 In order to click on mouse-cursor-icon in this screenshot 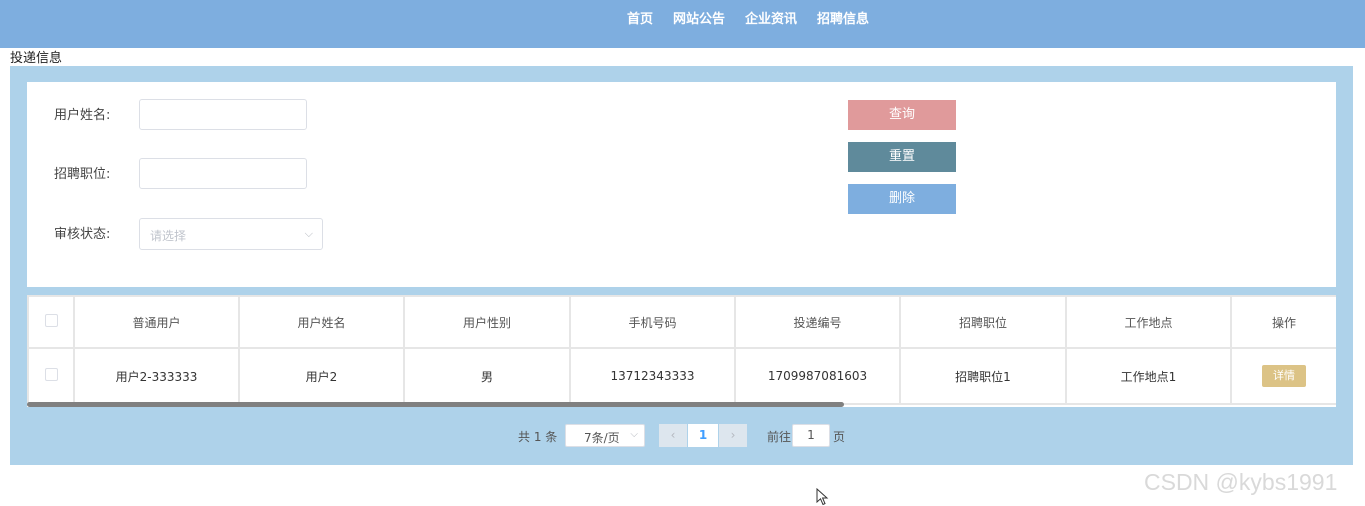, I will do `click(822, 497)`.